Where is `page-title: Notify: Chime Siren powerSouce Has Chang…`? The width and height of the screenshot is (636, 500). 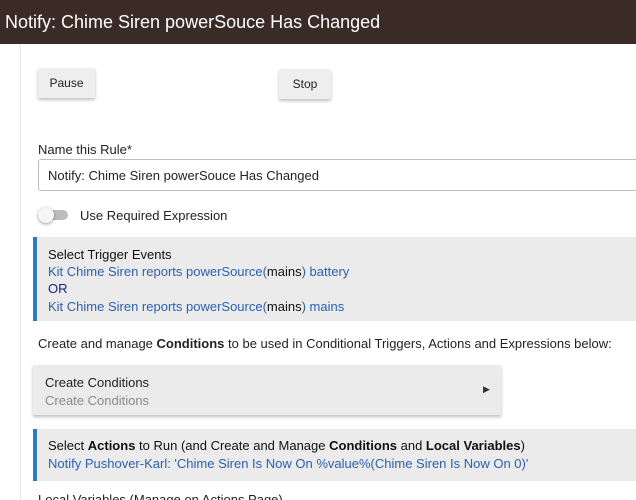 page-title: Notify: Chime Siren powerSouce Has Chang… is located at coordinates (318, 22).